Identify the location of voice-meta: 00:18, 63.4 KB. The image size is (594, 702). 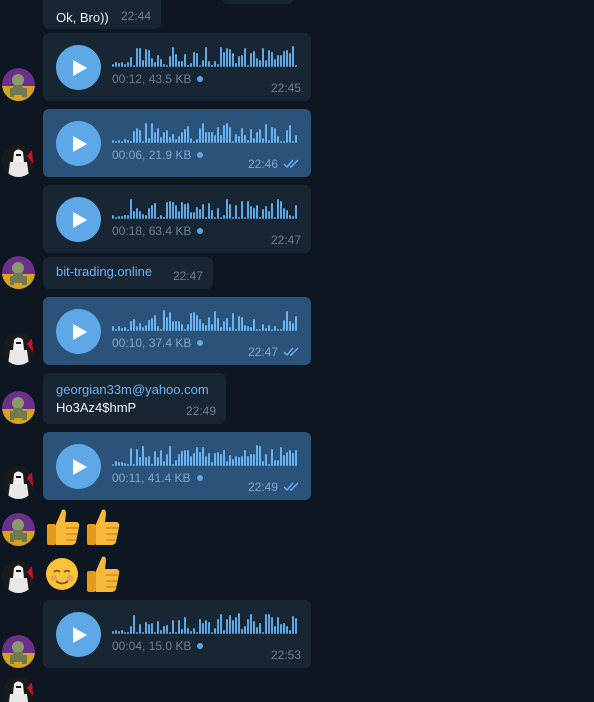
(158, 231).